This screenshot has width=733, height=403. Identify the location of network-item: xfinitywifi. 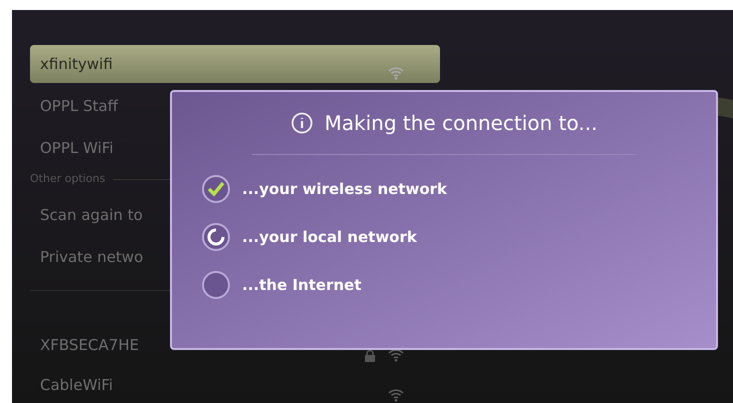
(235, 64).